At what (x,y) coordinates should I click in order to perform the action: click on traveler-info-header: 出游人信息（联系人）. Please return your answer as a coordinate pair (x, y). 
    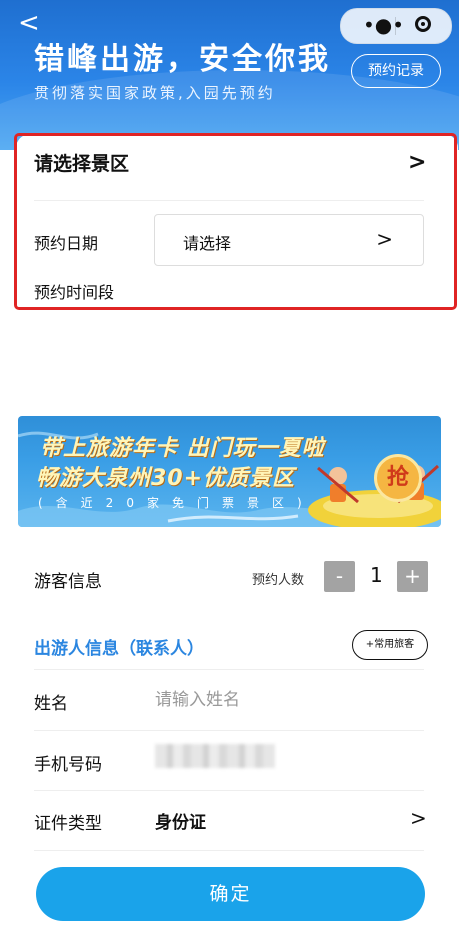
    Looking at the image, I should click on (119, 649).